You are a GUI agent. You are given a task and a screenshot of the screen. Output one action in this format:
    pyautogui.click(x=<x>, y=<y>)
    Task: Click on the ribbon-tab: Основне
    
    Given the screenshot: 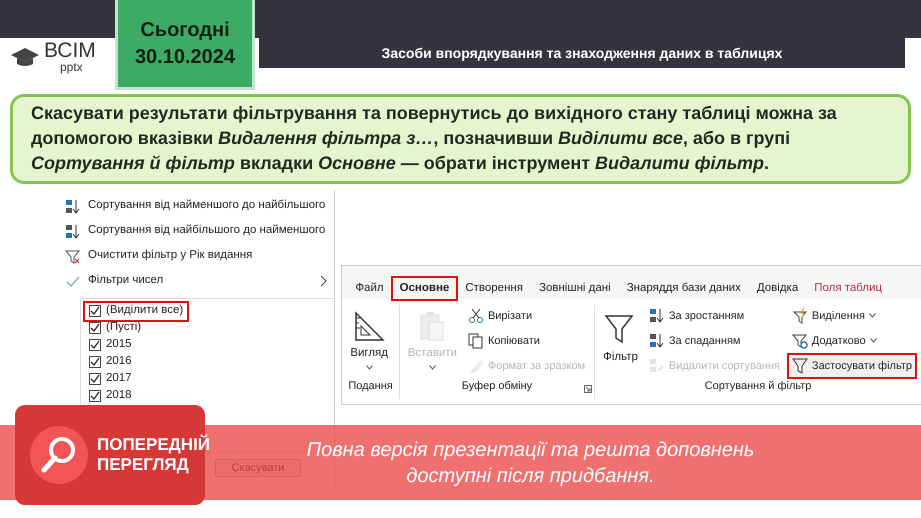 What is the action you would take?
    pyautogui.click(x=424, y=288)
    